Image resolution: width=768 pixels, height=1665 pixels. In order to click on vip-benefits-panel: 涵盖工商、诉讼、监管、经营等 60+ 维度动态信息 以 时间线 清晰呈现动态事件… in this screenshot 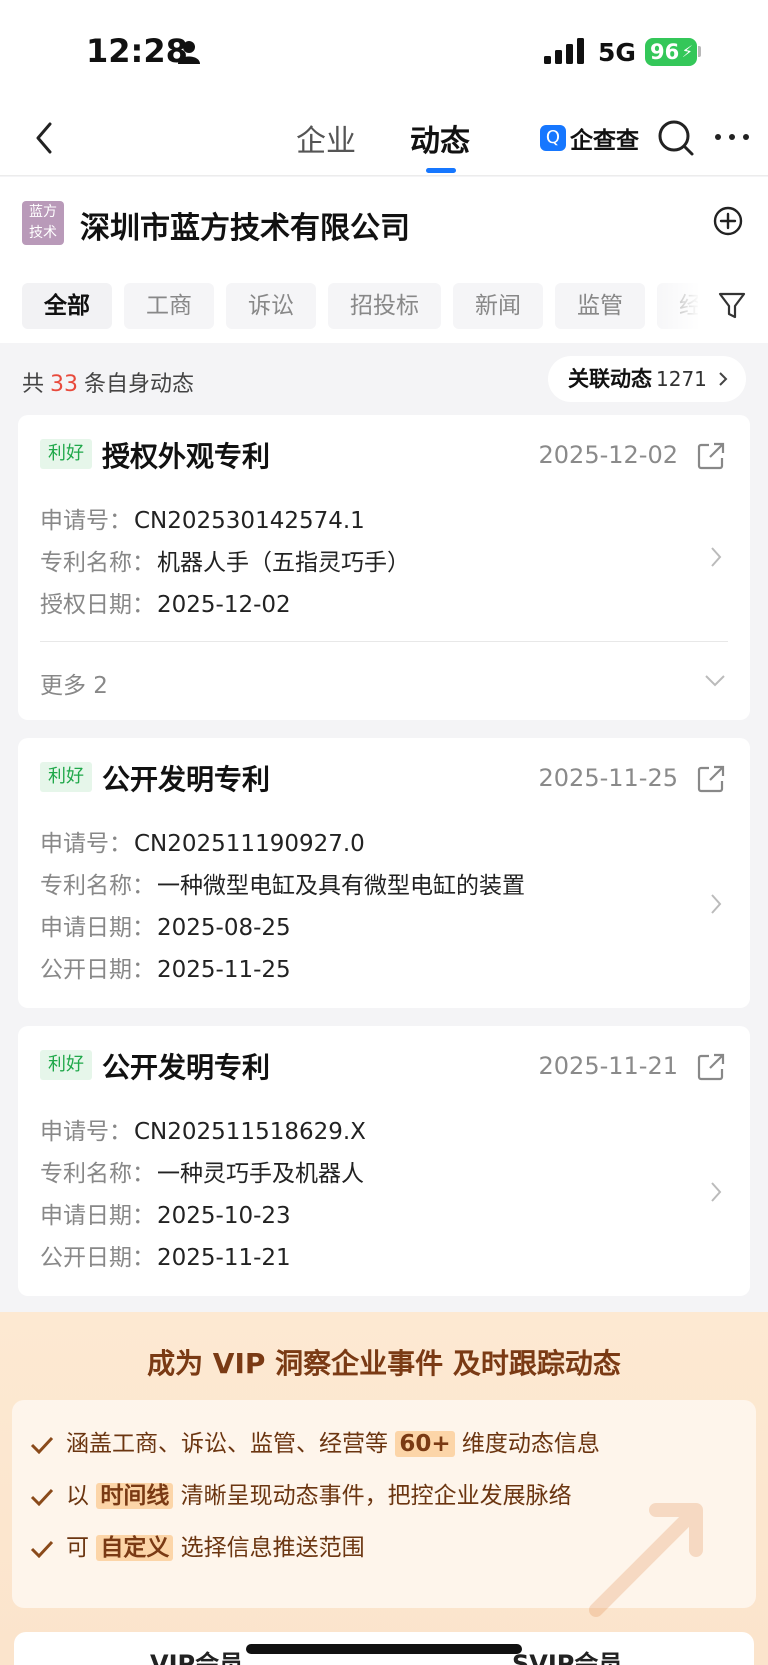, I will do `click(384, 1508)`.